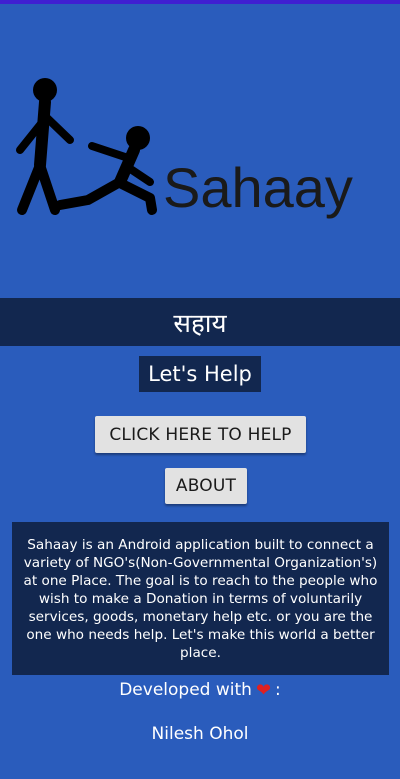 This screenshot has height=779, width=400. What do you see at coordinates (206, 486) in the screenshot?
I see `about-button: ABOUT` at bounding box center [206, 486].